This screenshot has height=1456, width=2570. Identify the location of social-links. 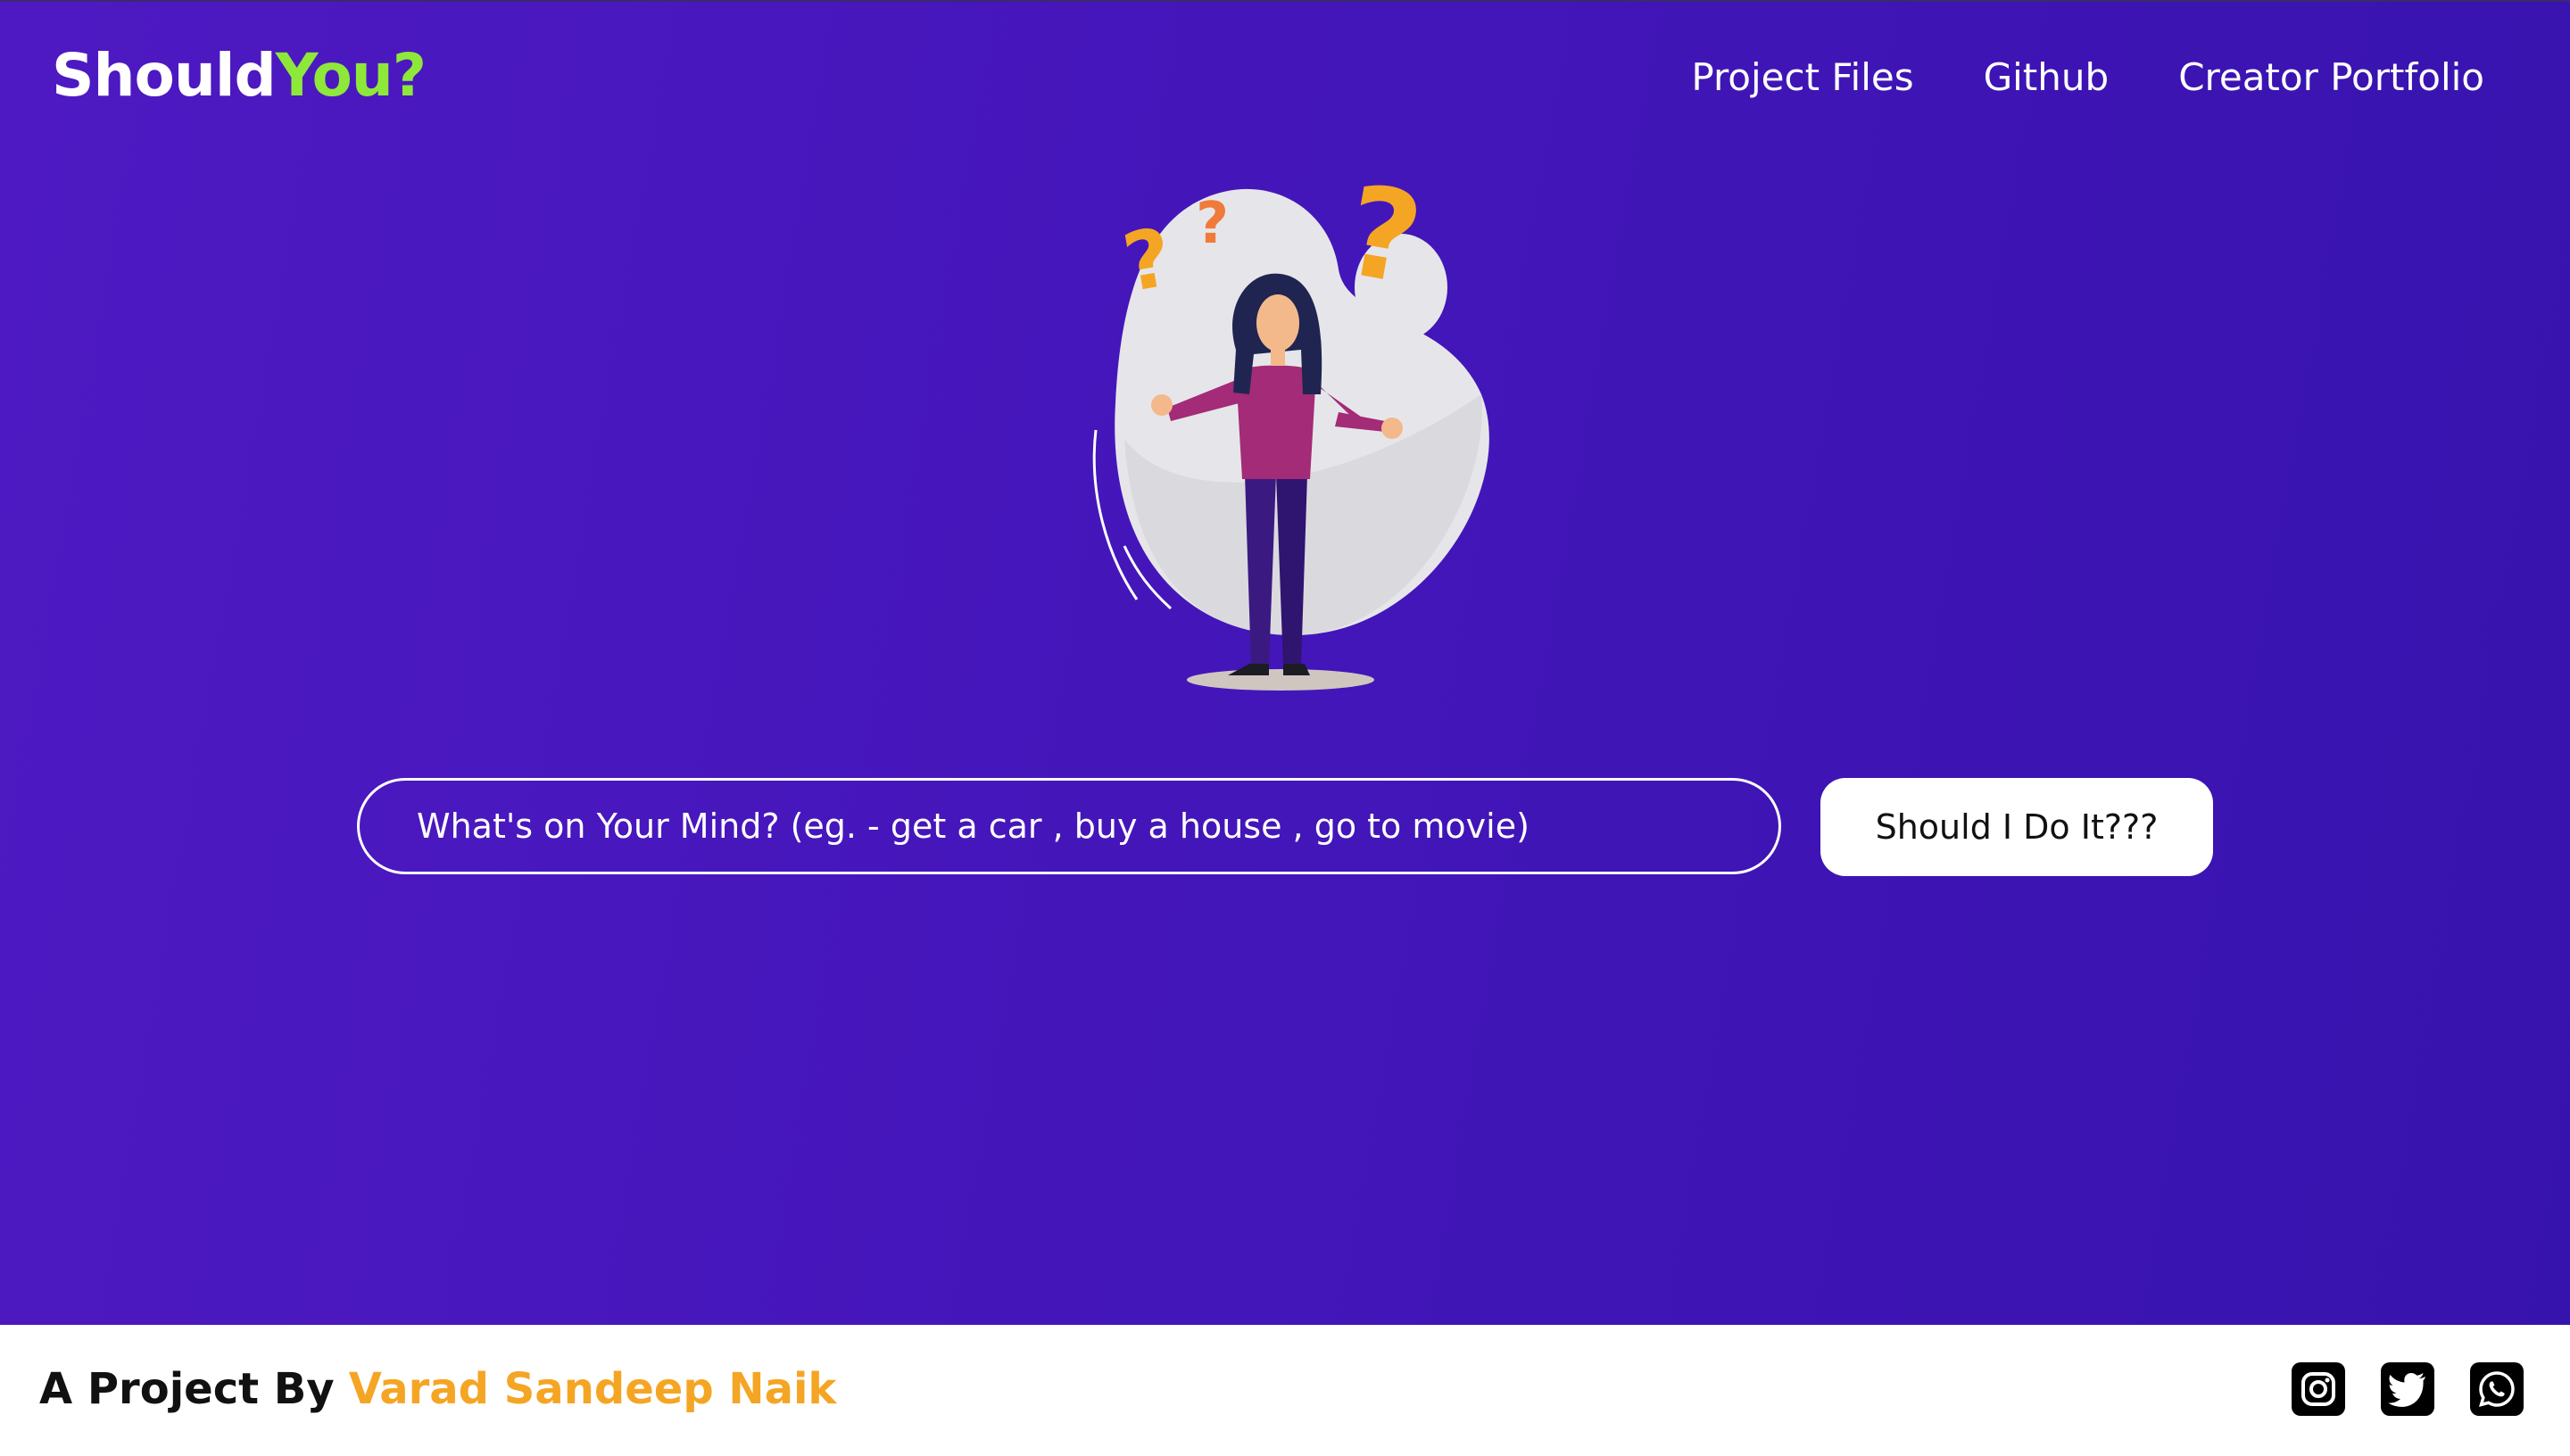
(2408, 1389).